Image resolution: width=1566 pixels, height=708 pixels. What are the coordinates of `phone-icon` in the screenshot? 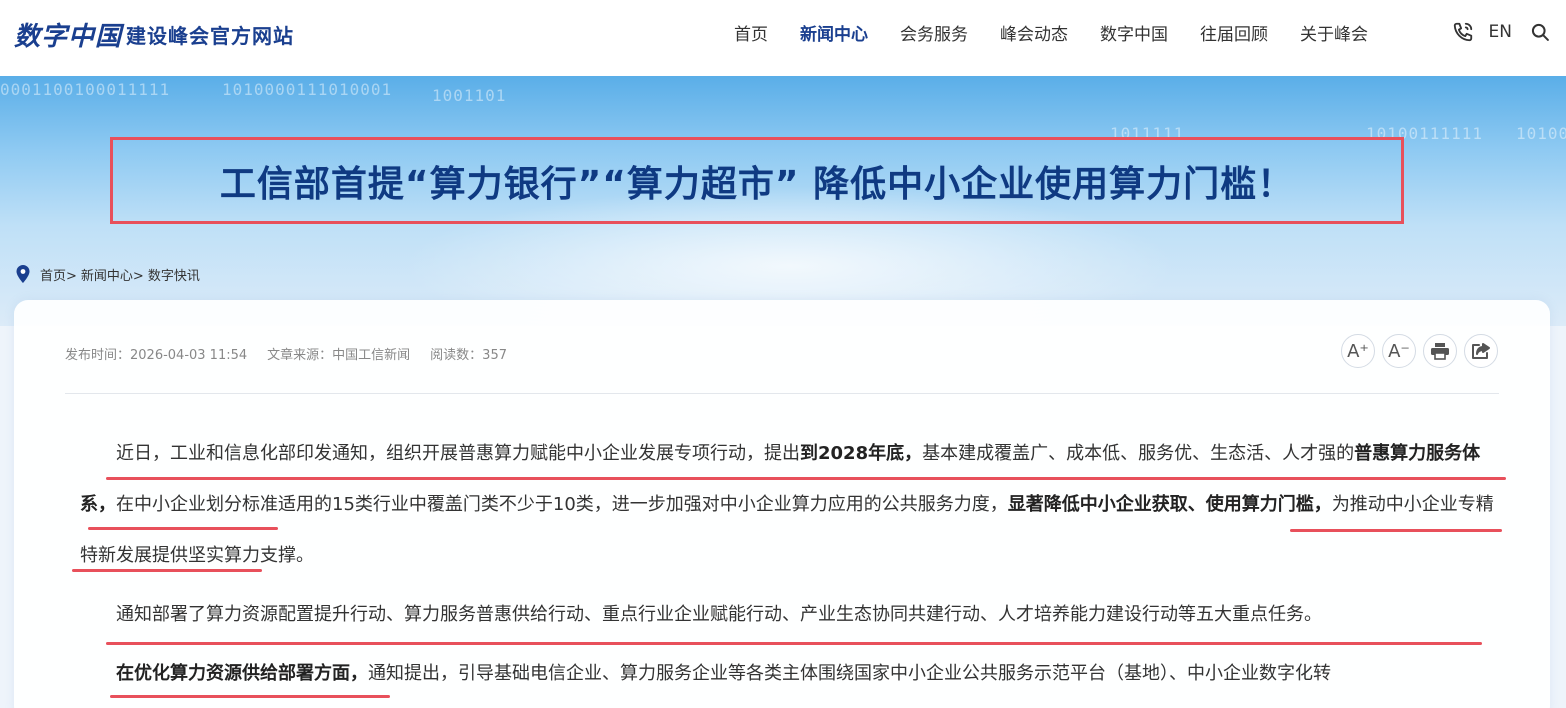 It's located at (1463, 32).